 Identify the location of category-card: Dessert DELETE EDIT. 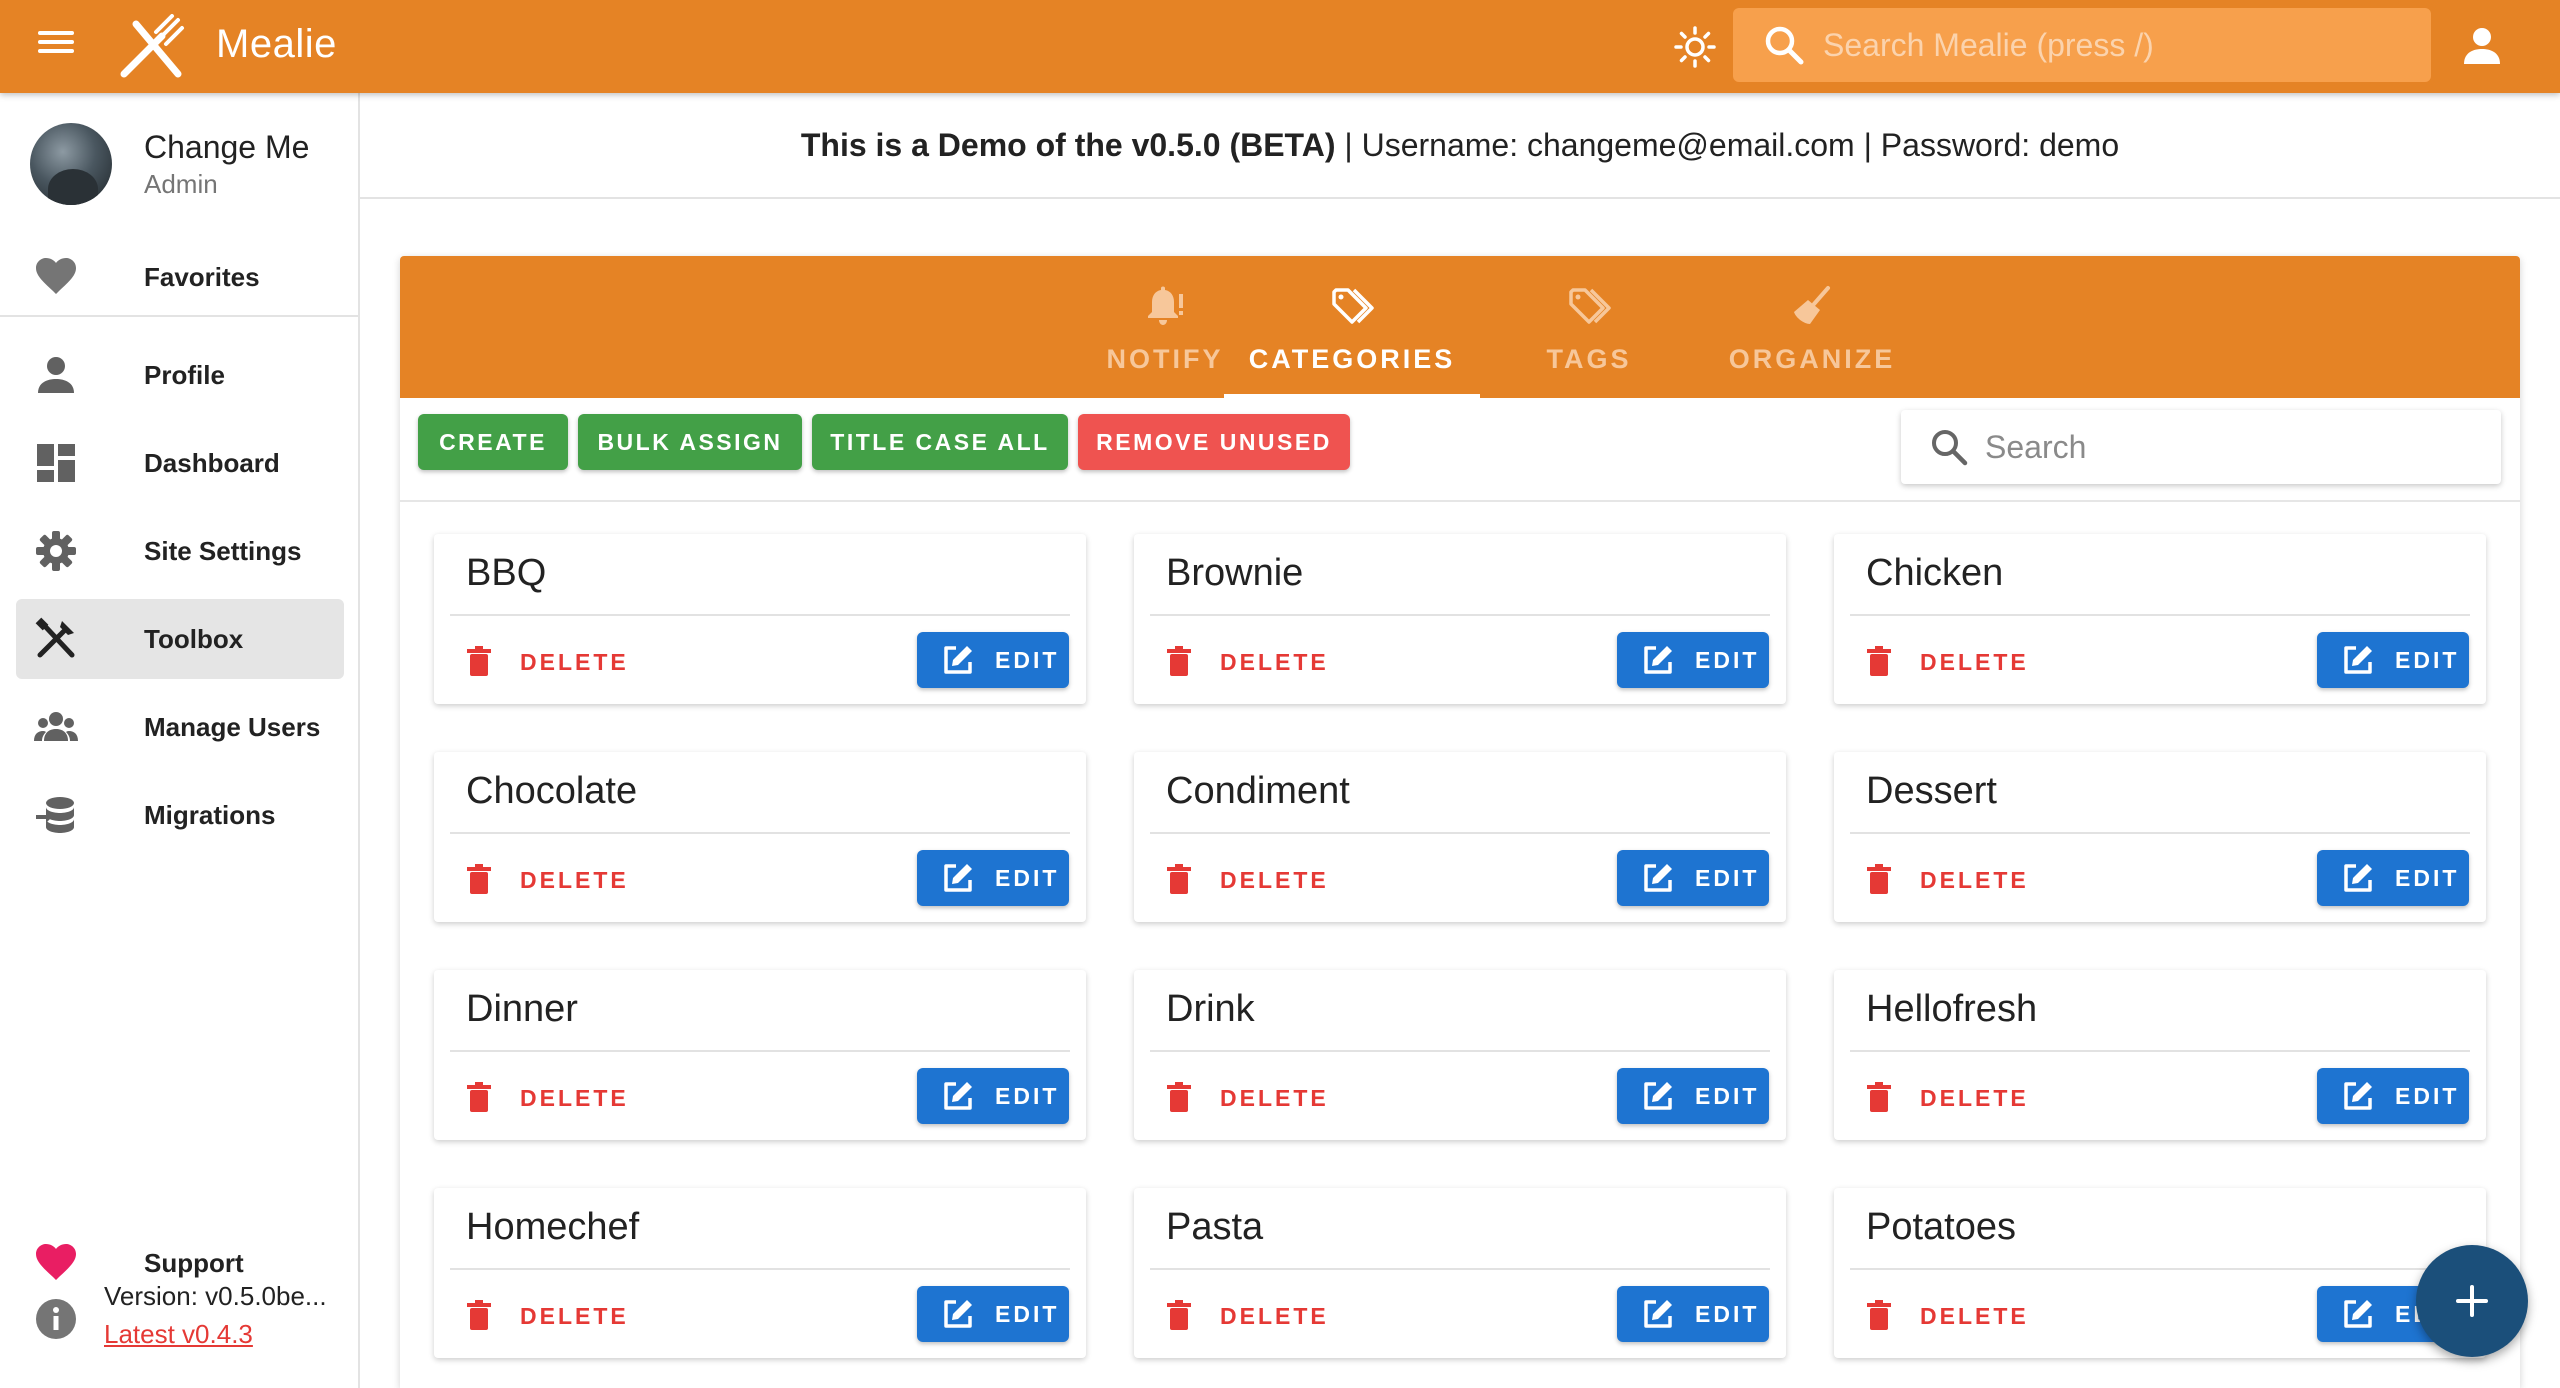
(2160, 837).